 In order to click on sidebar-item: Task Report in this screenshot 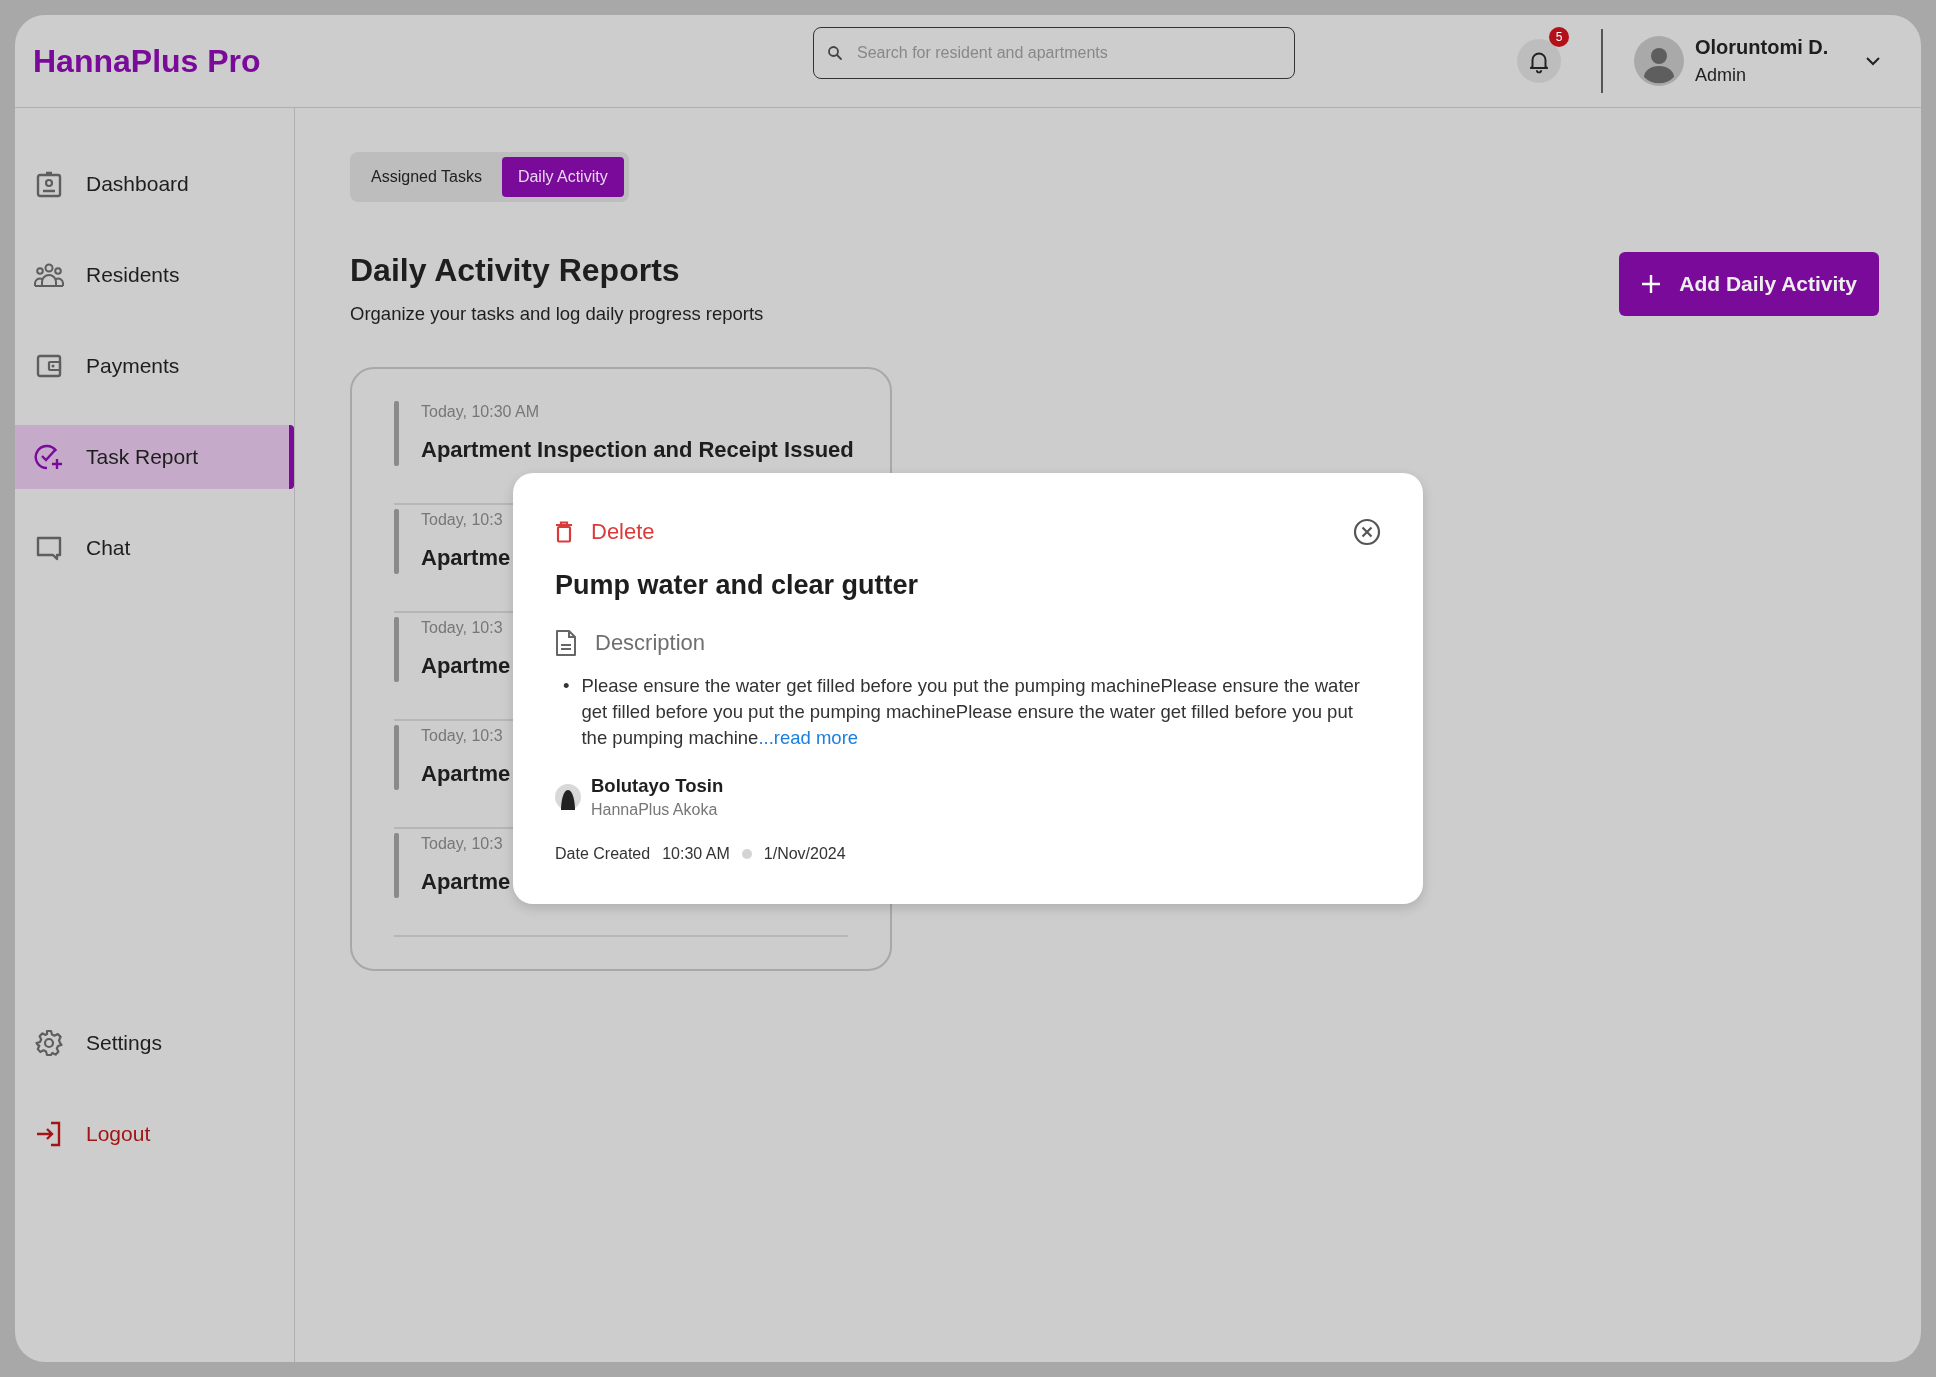, I will do `click(154, 457)`.